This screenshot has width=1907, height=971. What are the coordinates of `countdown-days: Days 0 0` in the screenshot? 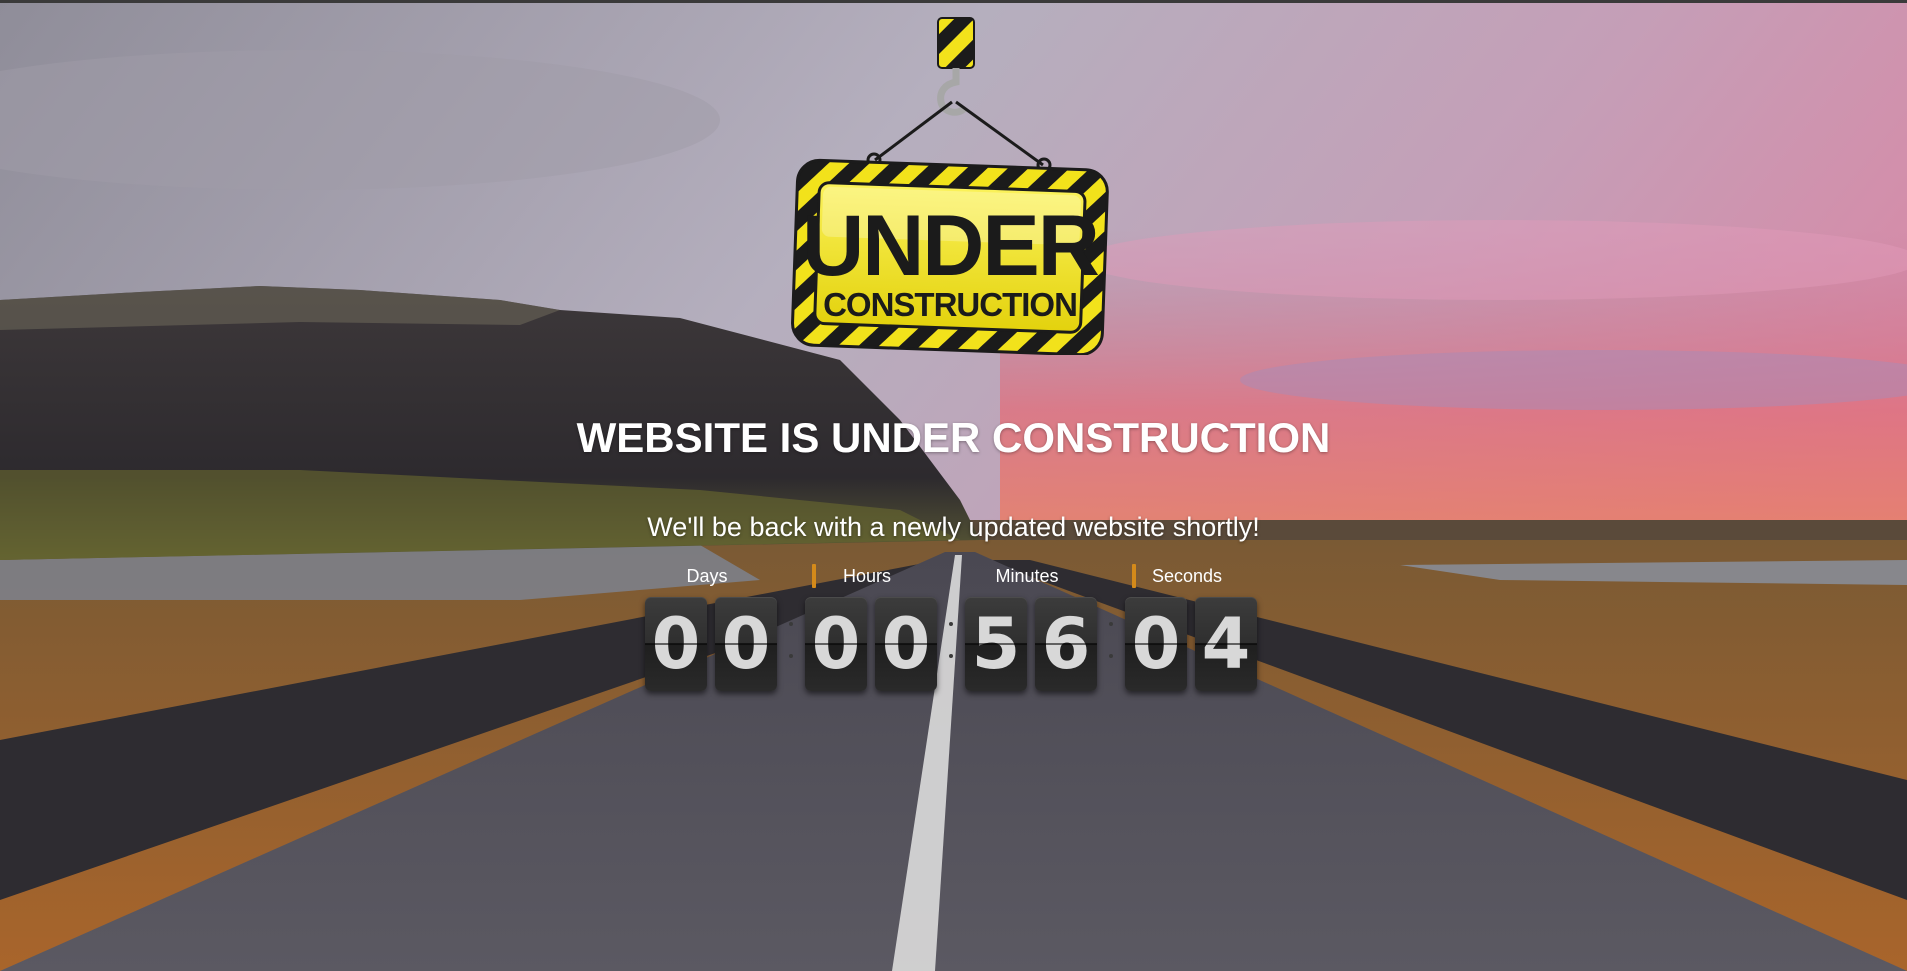 It's located at (720, 629).